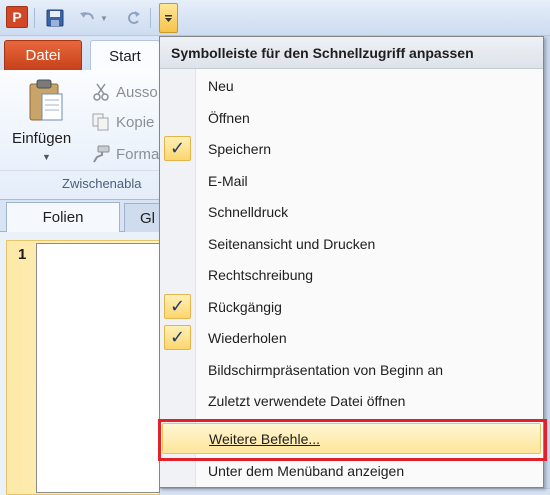 This screenshot has height=495, width=550. I want to click on paste-button-label: Einfügen, so click(41, 138).